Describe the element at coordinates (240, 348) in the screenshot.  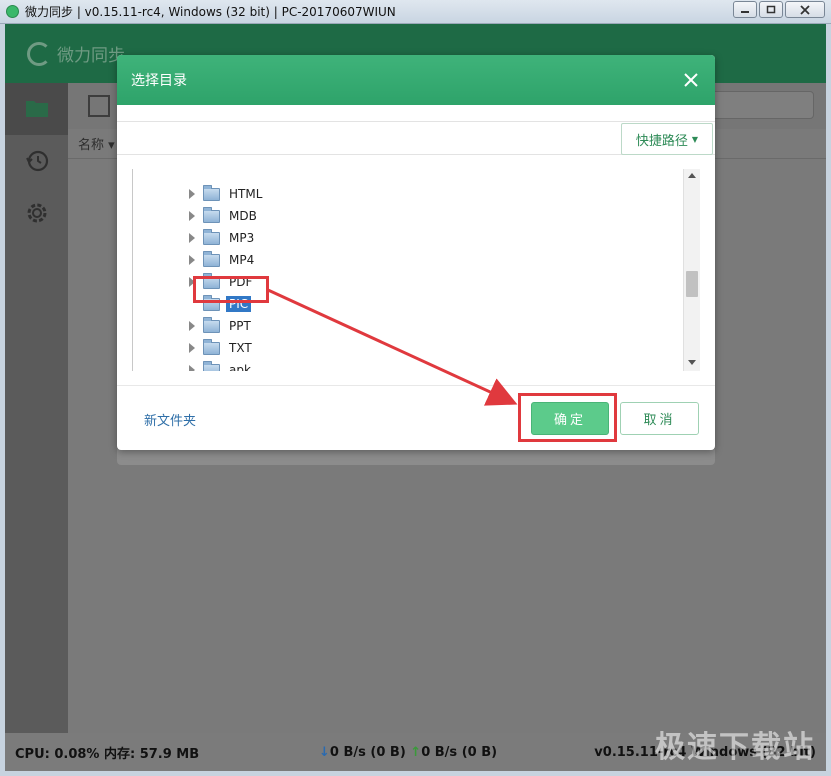
I see `tree-item-label: TXT` at that location.